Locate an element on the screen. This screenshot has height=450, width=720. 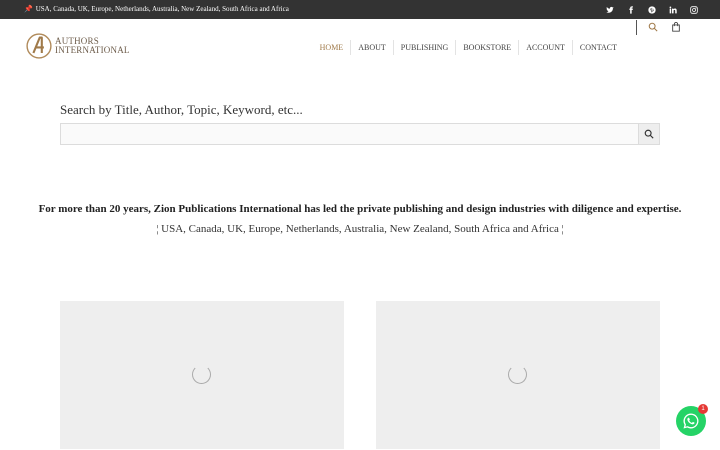
search-form is located at coordinates (360, 134).